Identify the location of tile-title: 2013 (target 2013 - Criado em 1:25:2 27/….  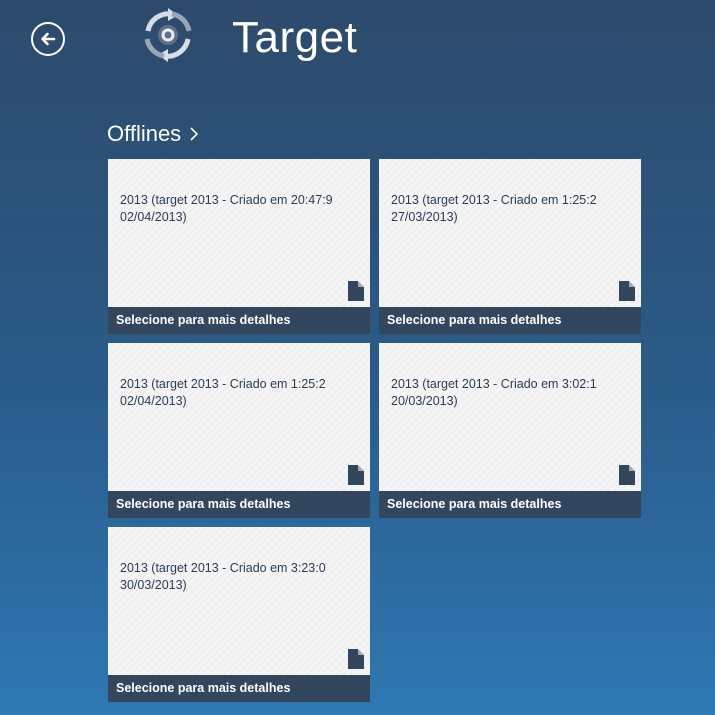
(509, 209).